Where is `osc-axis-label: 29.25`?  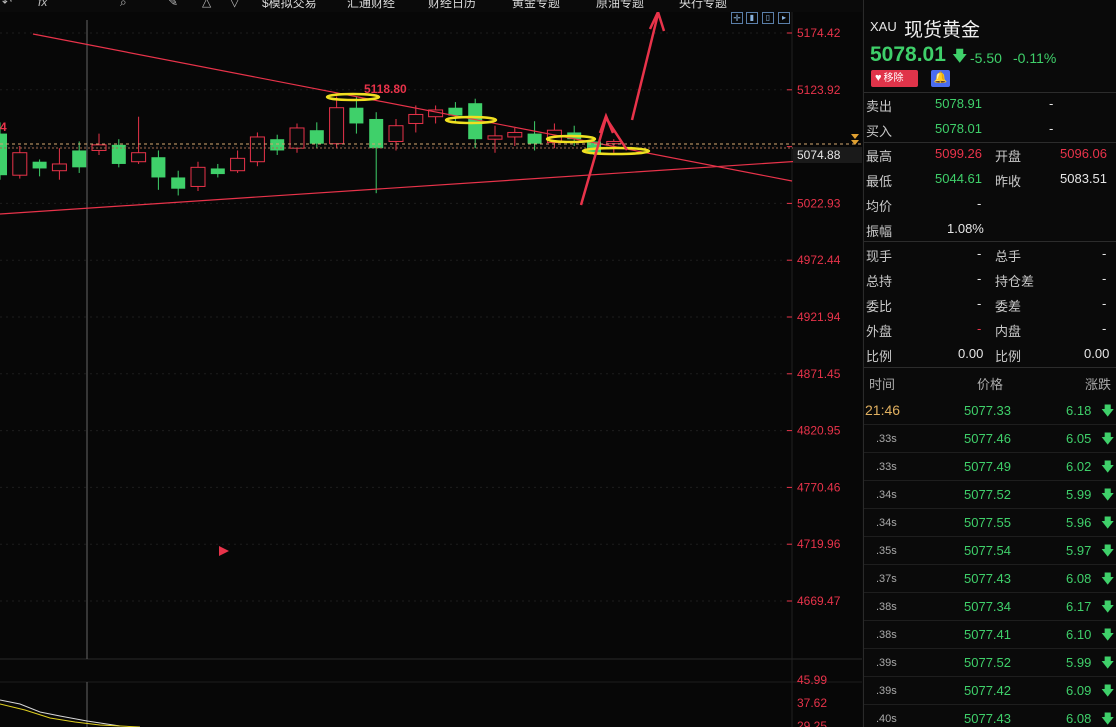 osc-axis-label: 29.25 is located at coordinates (812, 723).